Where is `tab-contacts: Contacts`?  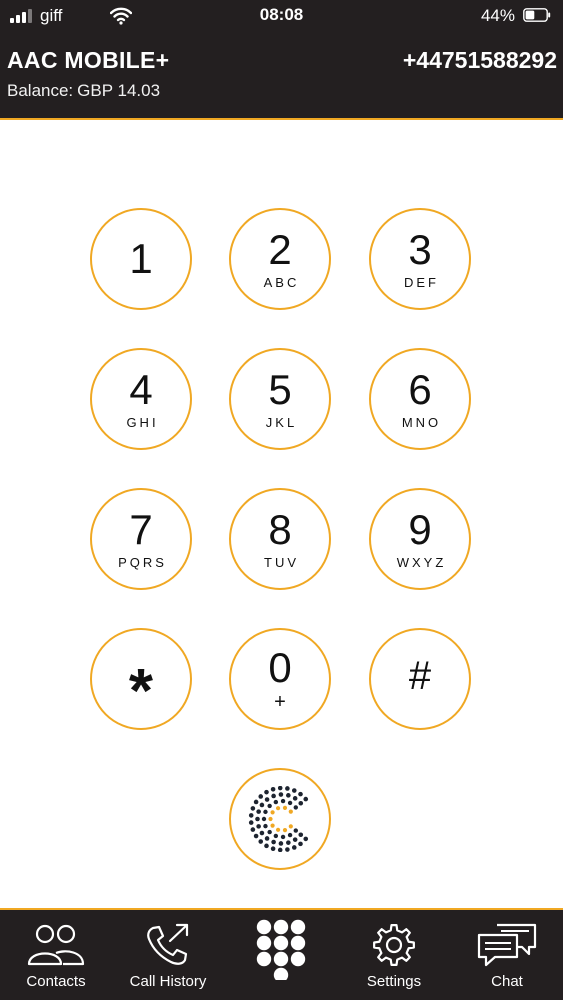 tab-contacts: Contacts is located at coordinates (56, 955).